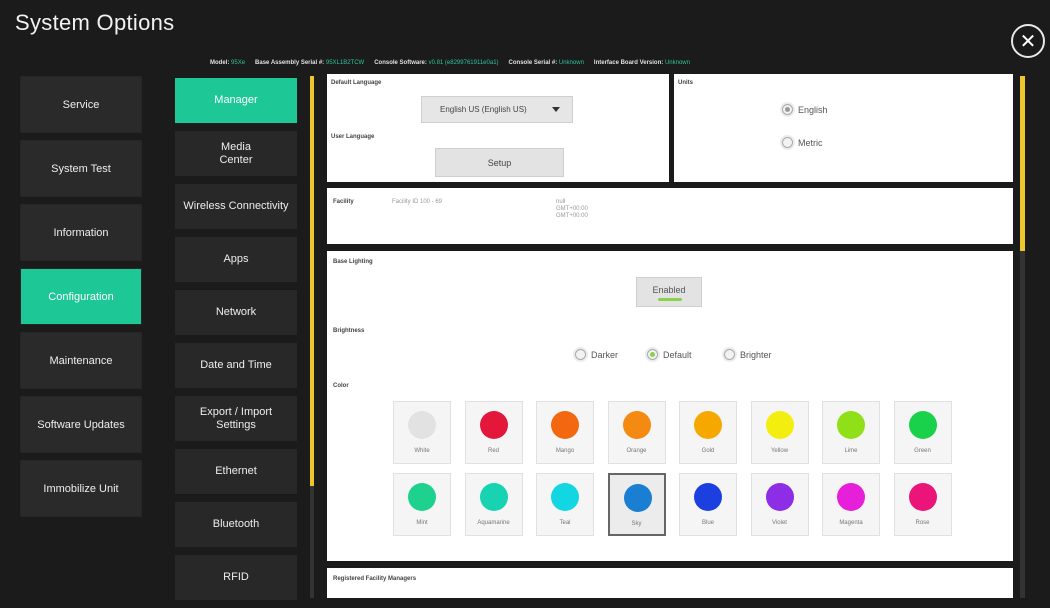  I want to click on color-swatch-label: Magenta, so click(851, 523).